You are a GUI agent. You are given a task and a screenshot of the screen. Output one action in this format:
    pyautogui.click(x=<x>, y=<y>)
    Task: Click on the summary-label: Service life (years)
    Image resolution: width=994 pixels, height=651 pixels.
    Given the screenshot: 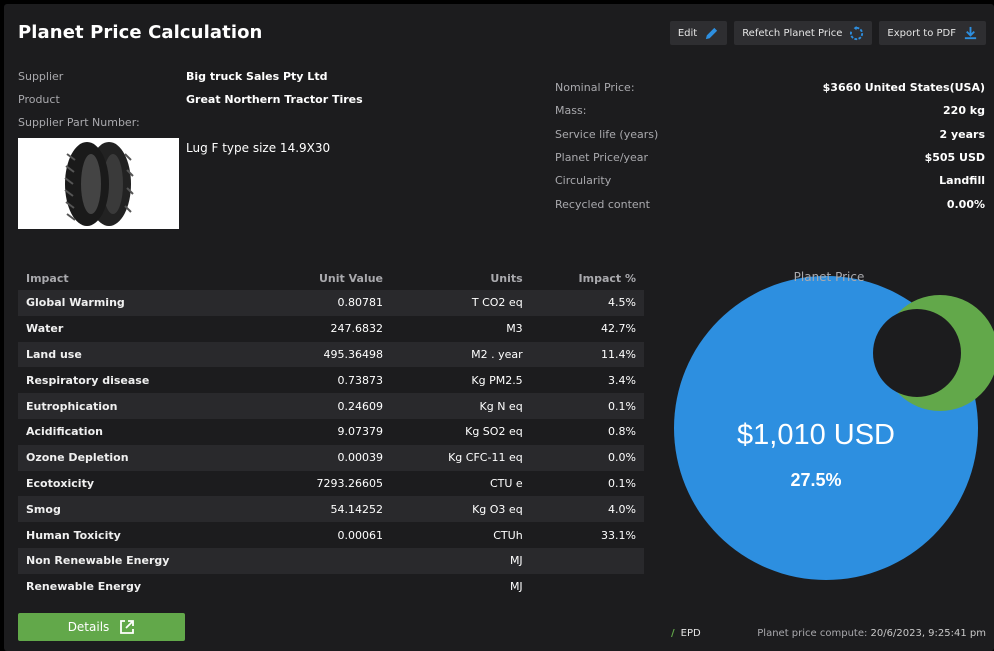 What is the action you would take?
    pyautogui.click(x=607, y=134)
    